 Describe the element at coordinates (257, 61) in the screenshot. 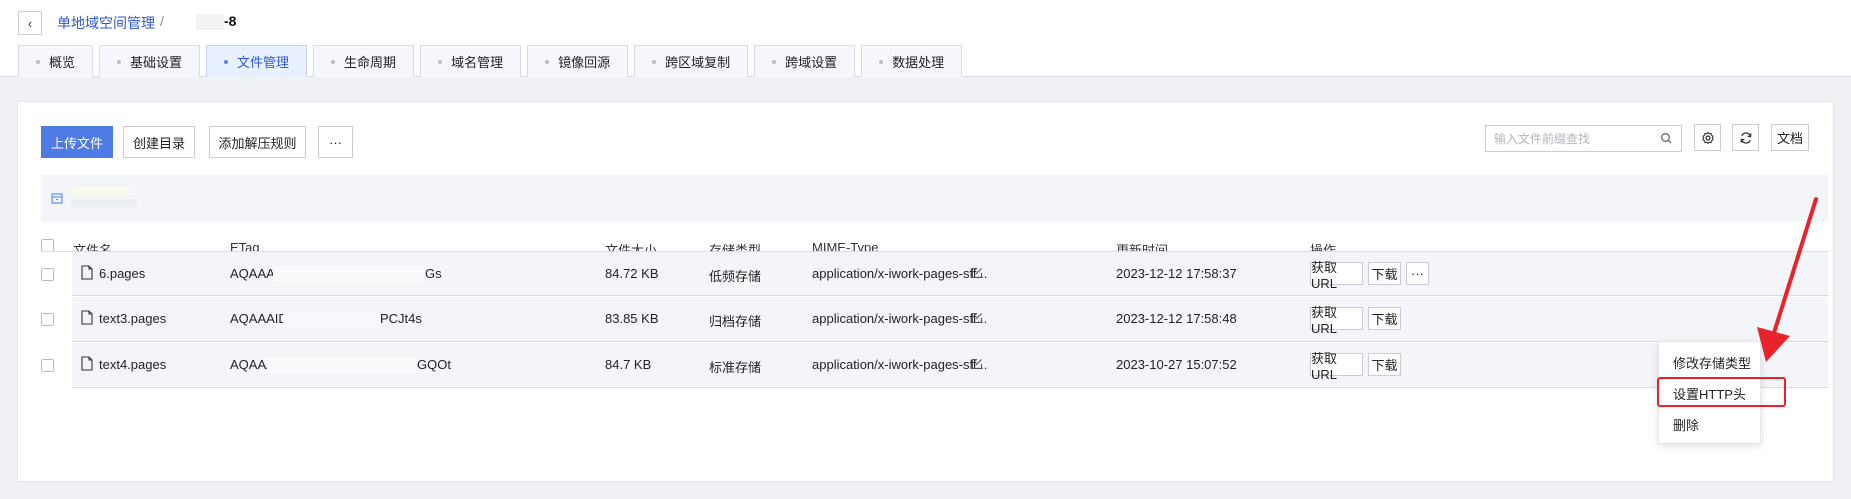

I see `tab-file-management: 文件管理` at that location.